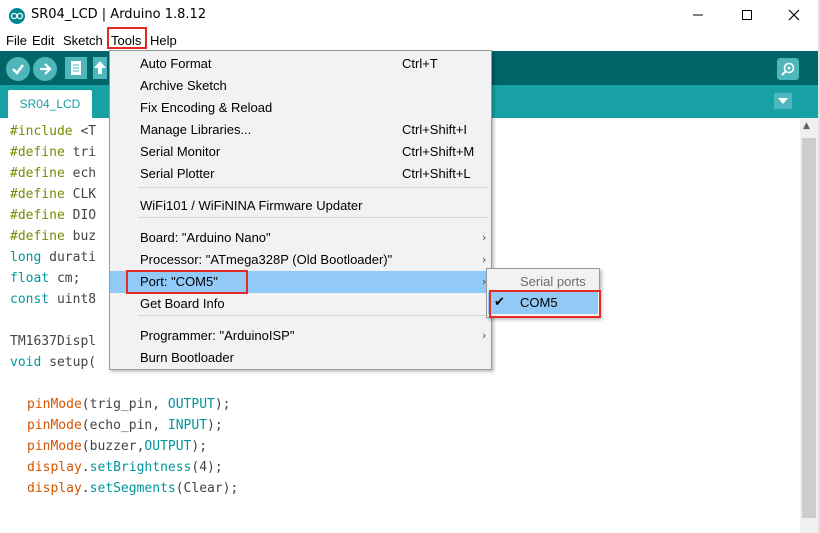  Describe the element at coordinates (140, 467) in the screenshot. I see `code-token: setBrightness` at that location.